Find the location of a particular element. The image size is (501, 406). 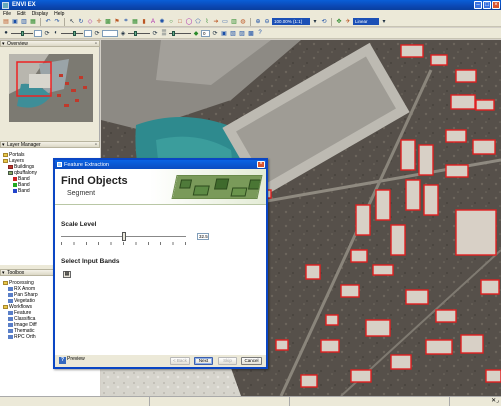

layer-manager-header: Layer Manager ▫ is located at coordinates (50, 144).